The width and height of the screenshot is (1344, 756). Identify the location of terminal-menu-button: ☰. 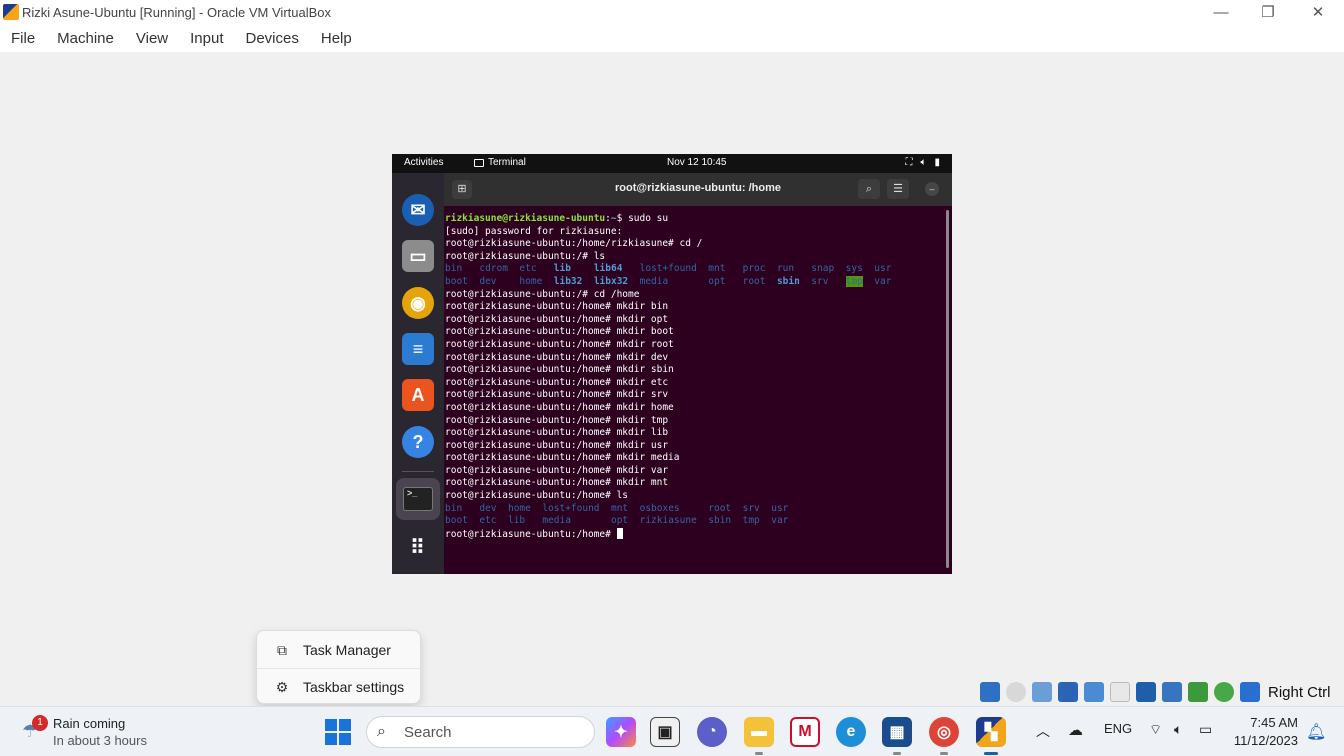
(898, 189).